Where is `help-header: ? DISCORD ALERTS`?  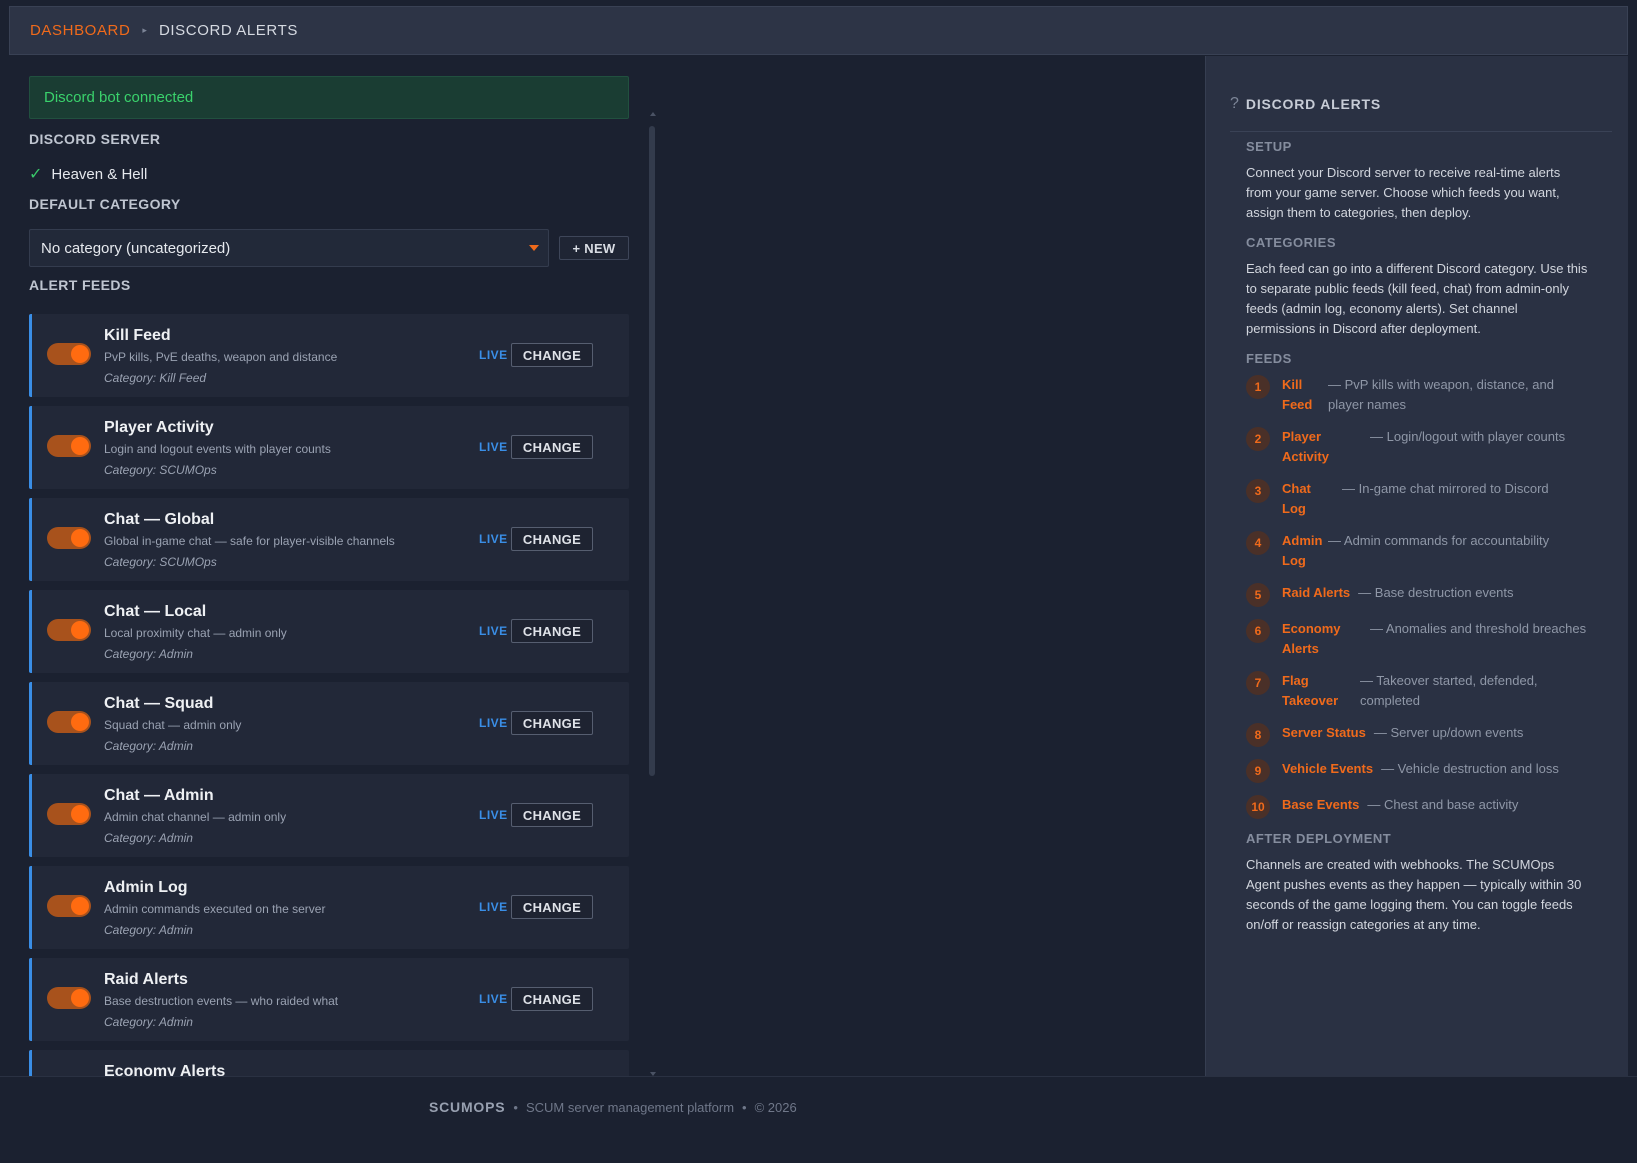 help-header: ? DISCORD ALERTS is located at coordinates (1421, 113).